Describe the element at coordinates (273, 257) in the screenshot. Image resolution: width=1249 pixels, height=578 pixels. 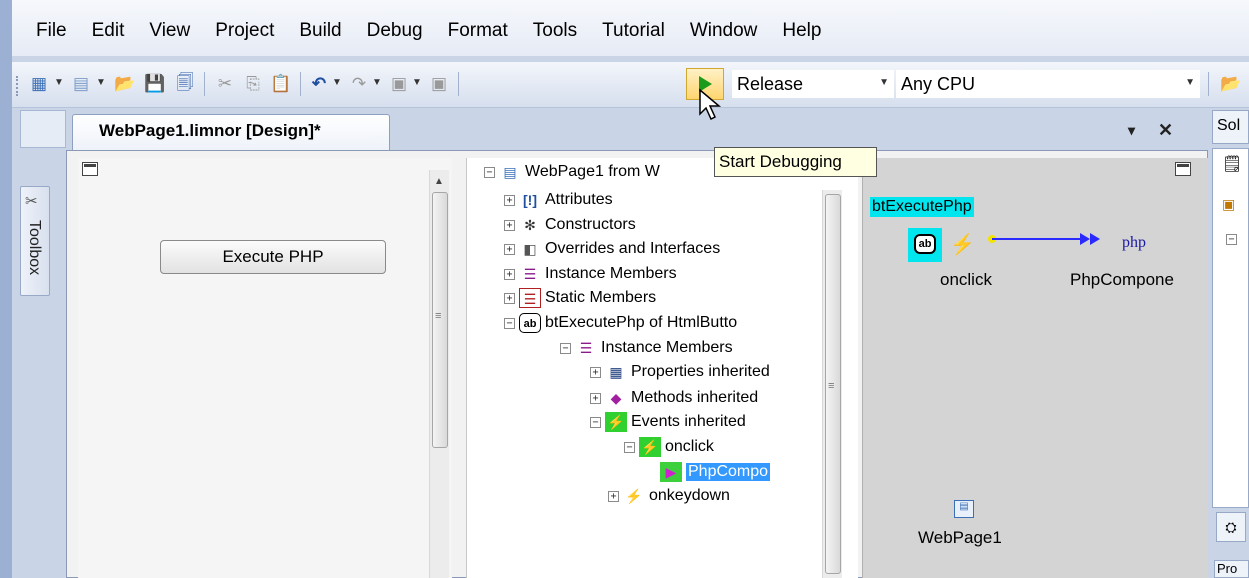
I see `execute-php-button: Execute PHP` at that location.